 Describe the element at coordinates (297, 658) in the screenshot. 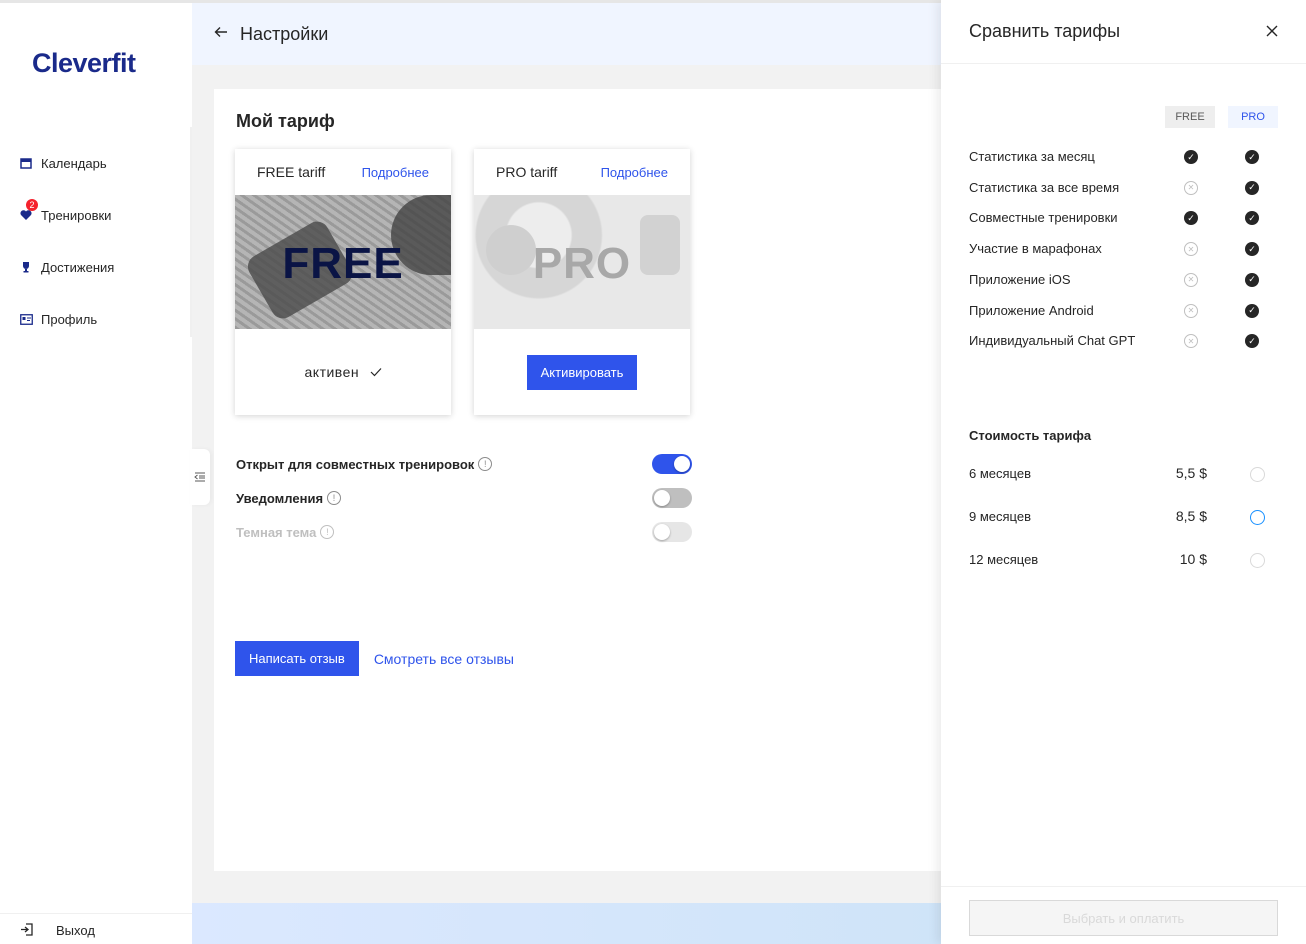

I see `write-review-button: Написать отзыв` at that location.